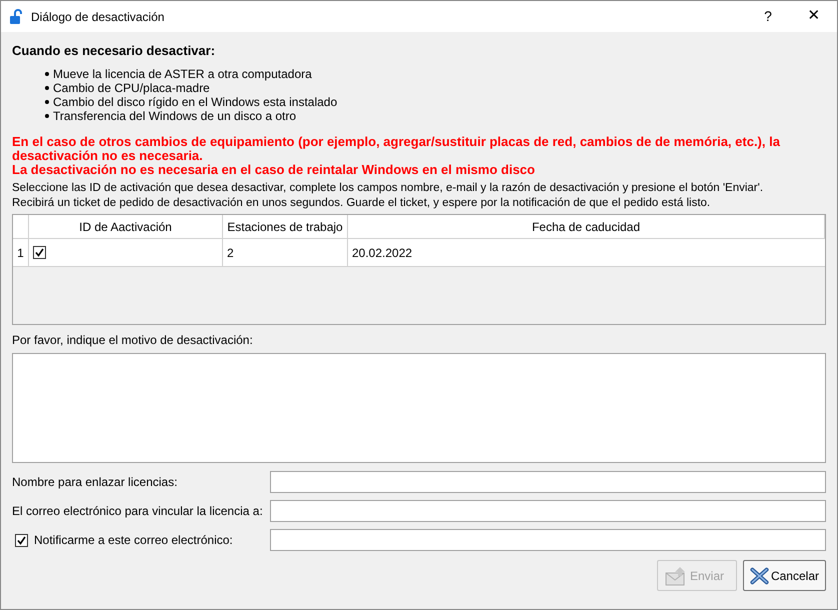 The height and width of the screenshot is (610, 838). I want to click on row-checkbox, so click(39, 252).